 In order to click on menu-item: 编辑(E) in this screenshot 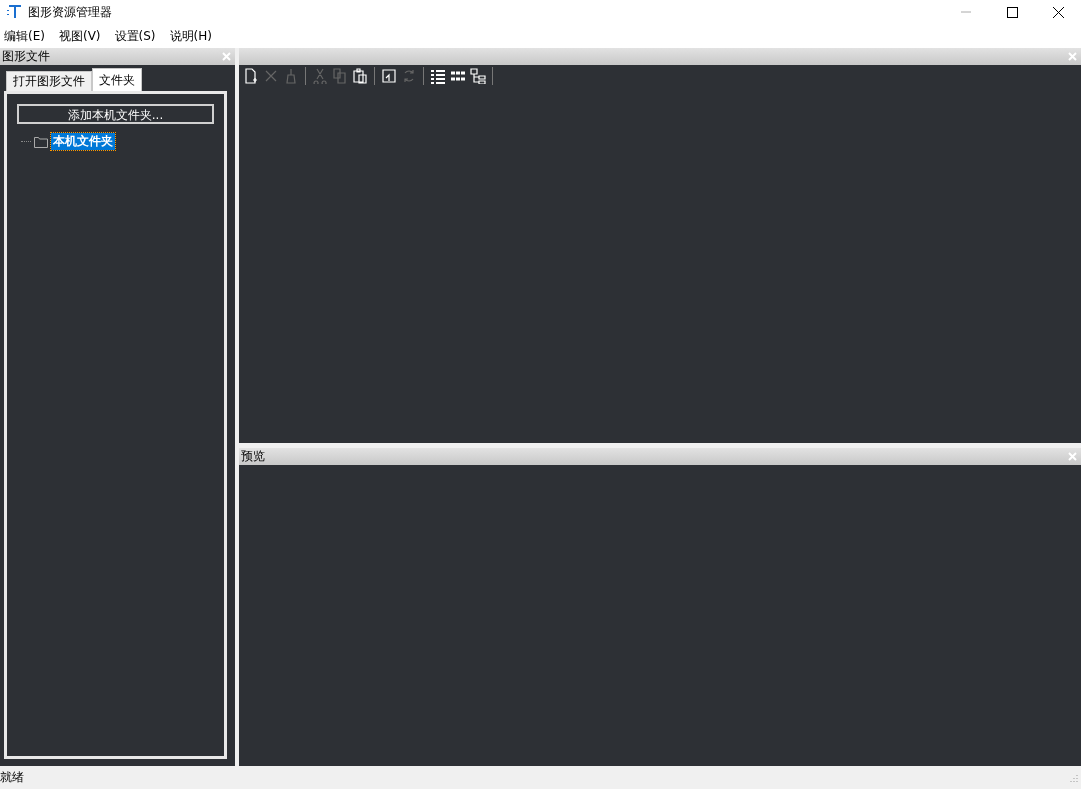, I will do `click(24, 36)`.